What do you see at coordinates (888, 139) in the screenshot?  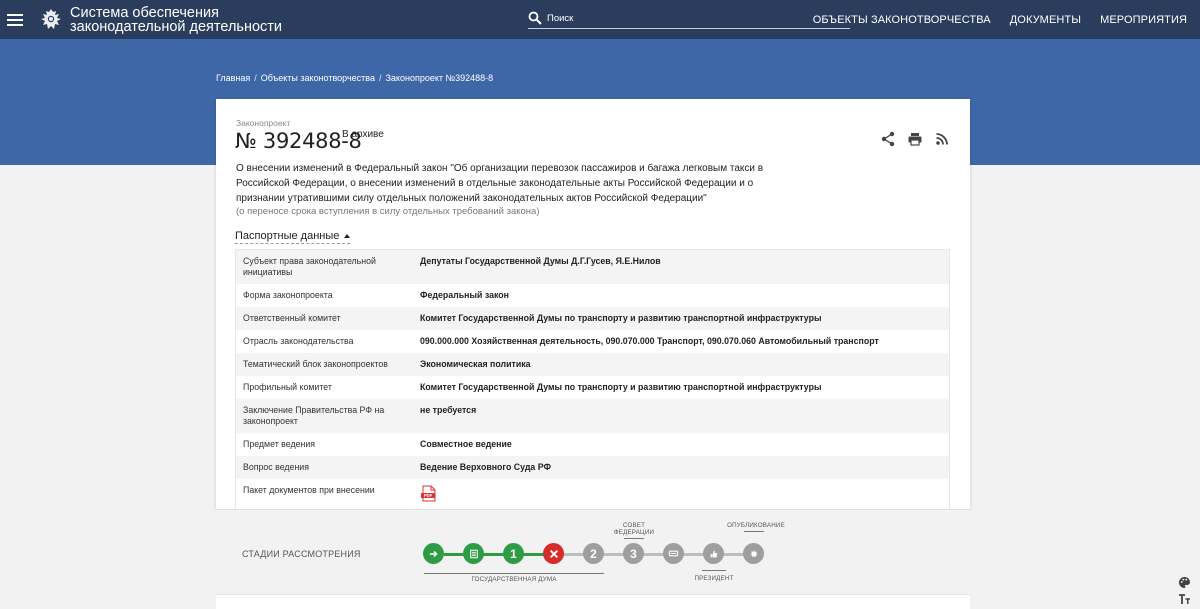 I see `share-icon` at bounding box center [888, 139].